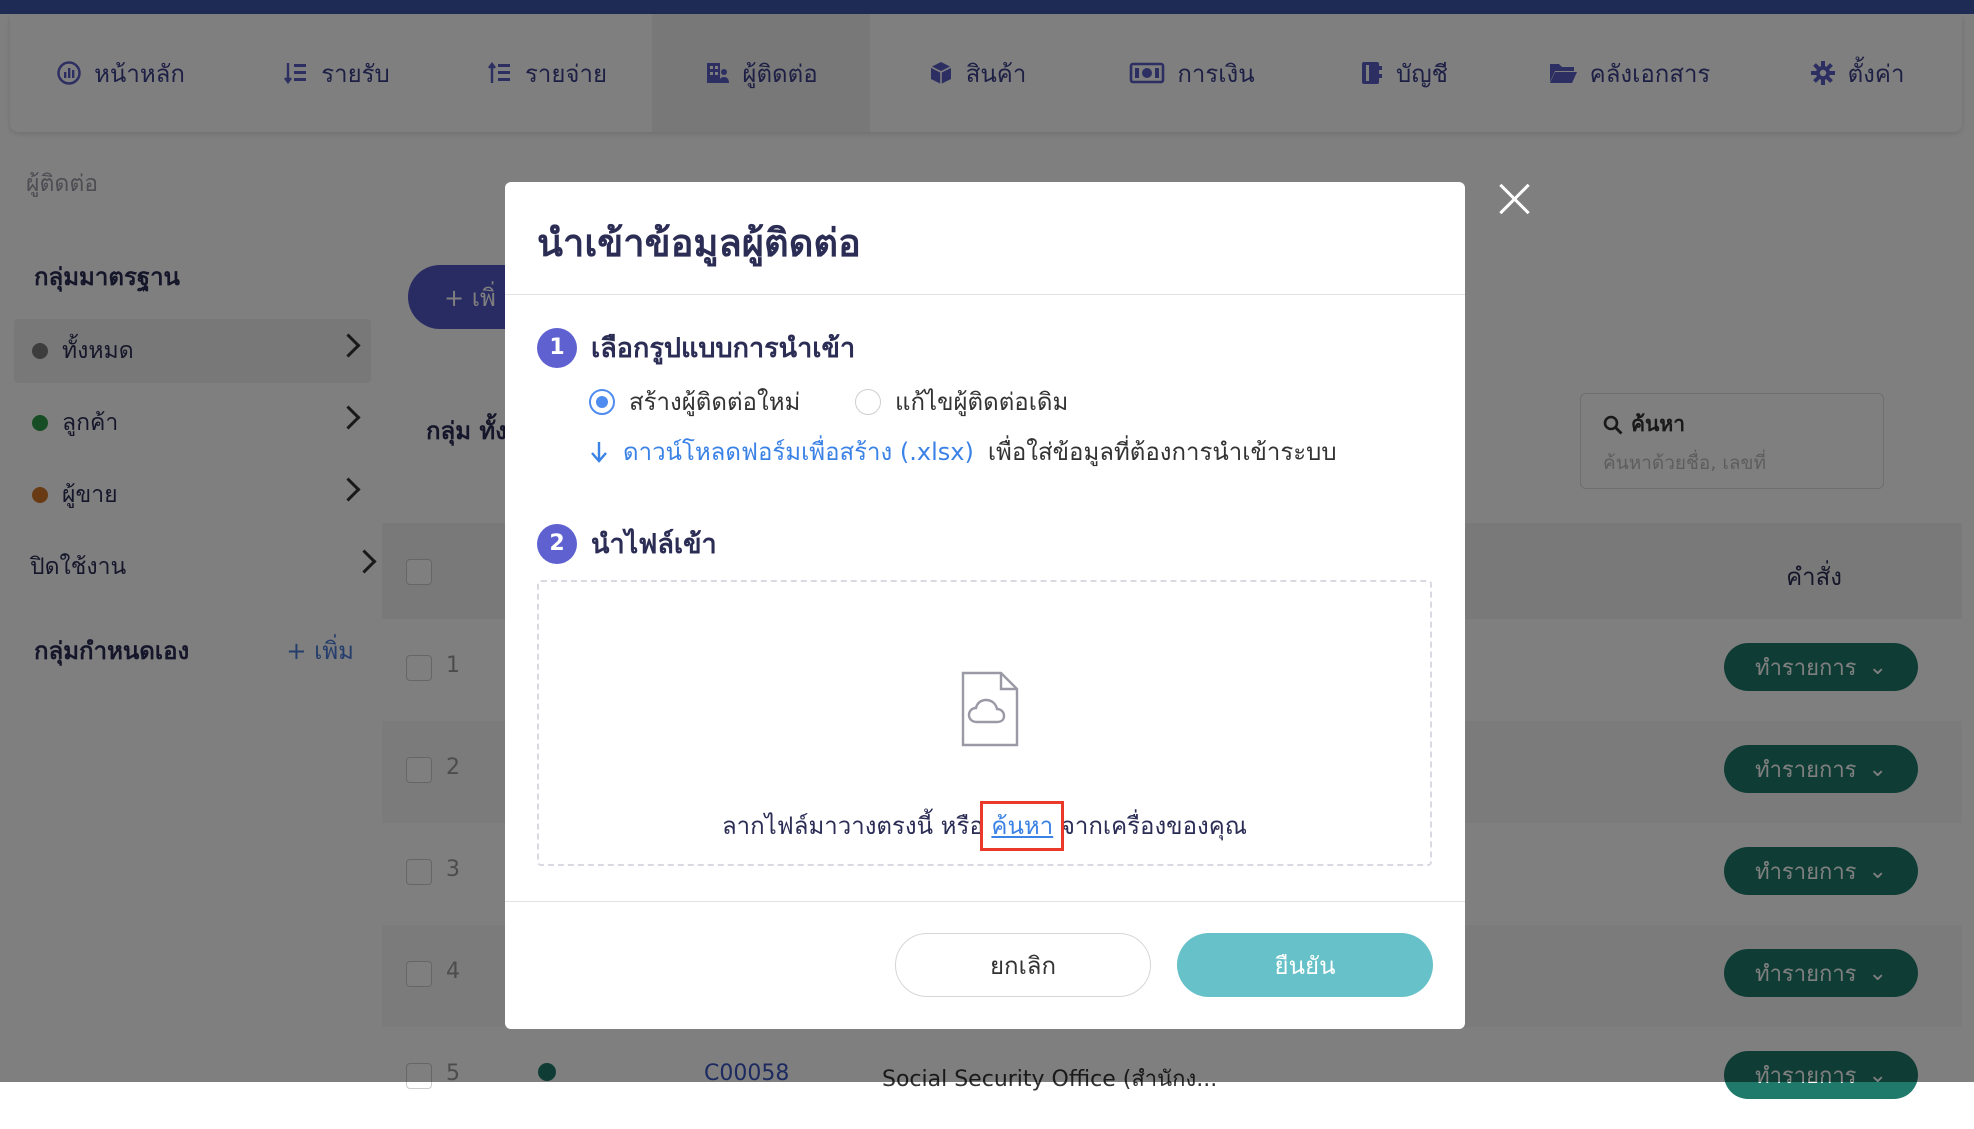 The height and width of the screenshot is (1129, 1974). Describe the element at coordinates (602, 401) in the screenshot. I see `radio-button-selected` at that location.